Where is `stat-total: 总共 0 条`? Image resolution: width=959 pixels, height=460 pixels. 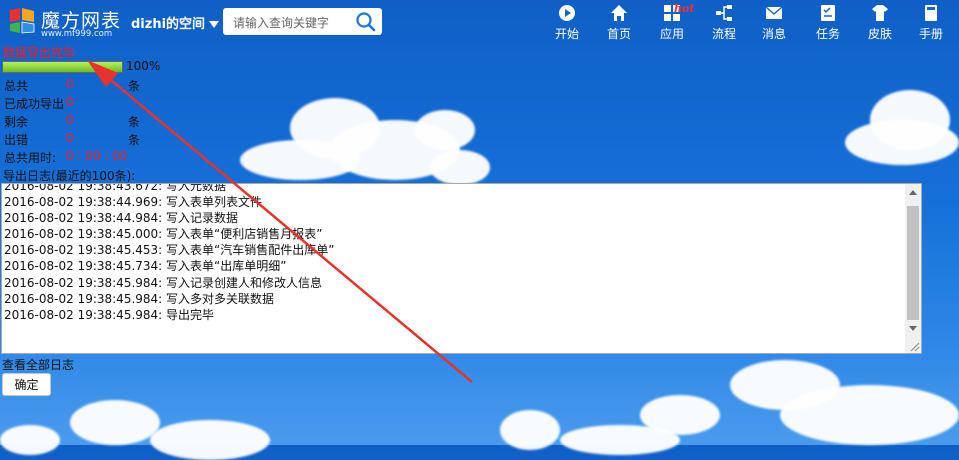
stat-total: 总共 0 条 is located at coordinates (72, 85).